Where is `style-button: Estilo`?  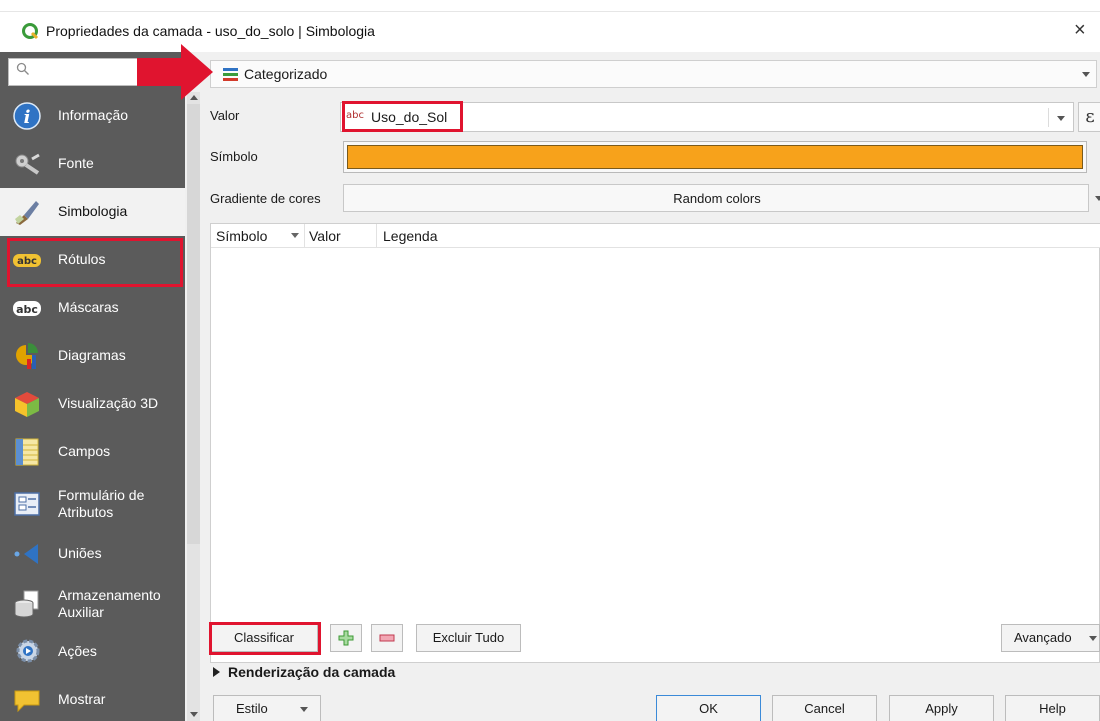 style-button: Estilo is located at coordinates (267, 708).